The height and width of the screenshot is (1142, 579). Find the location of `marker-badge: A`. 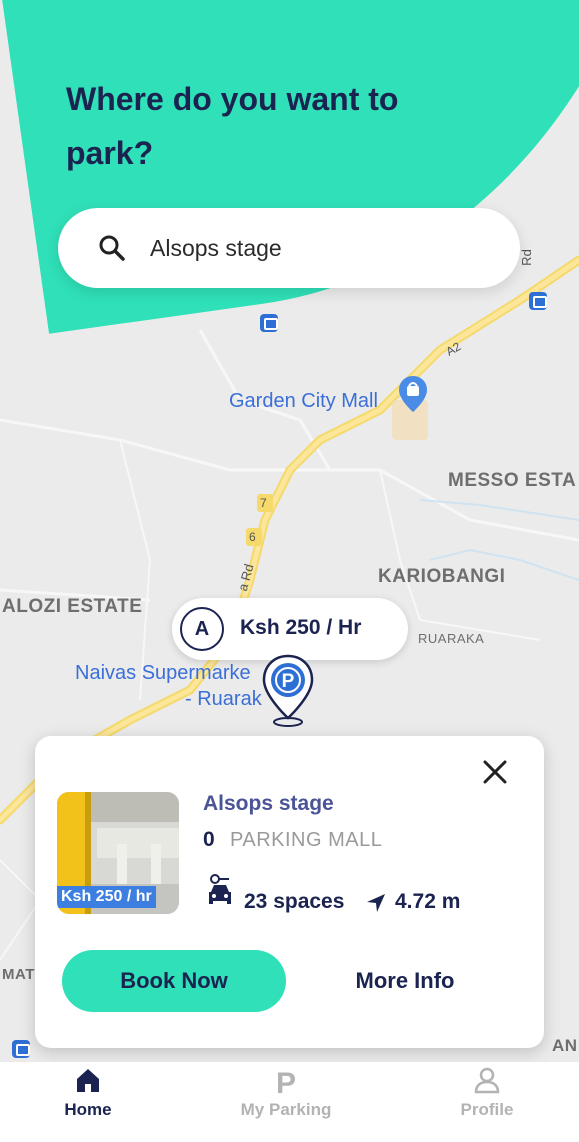

marker-badge: A is located at coordinates (202, 629).